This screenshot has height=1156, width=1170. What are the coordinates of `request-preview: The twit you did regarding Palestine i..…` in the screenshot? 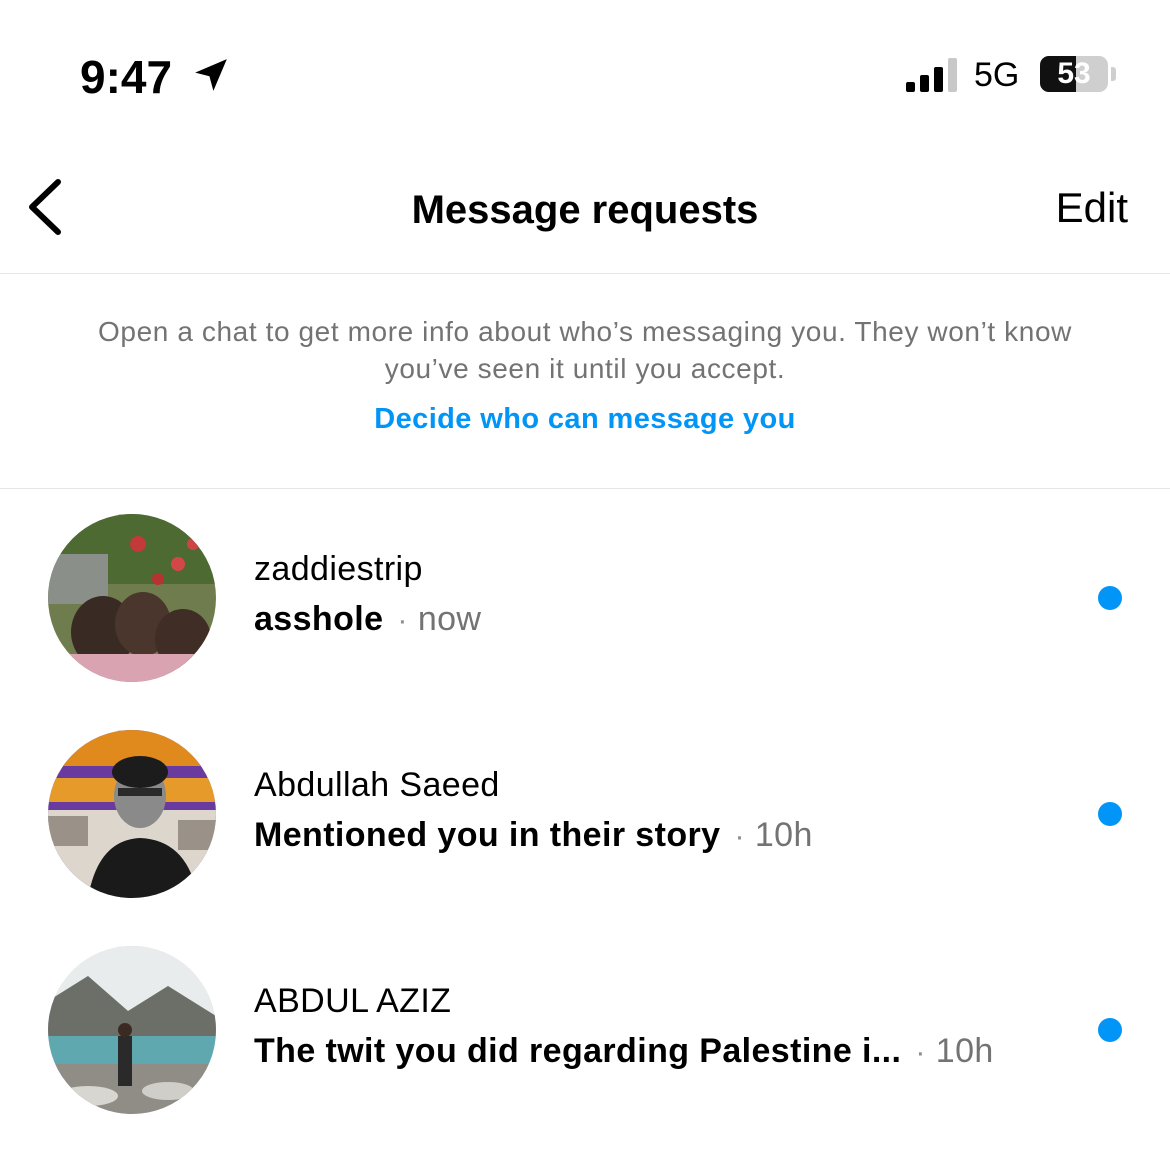 It's located at (624, 1051).